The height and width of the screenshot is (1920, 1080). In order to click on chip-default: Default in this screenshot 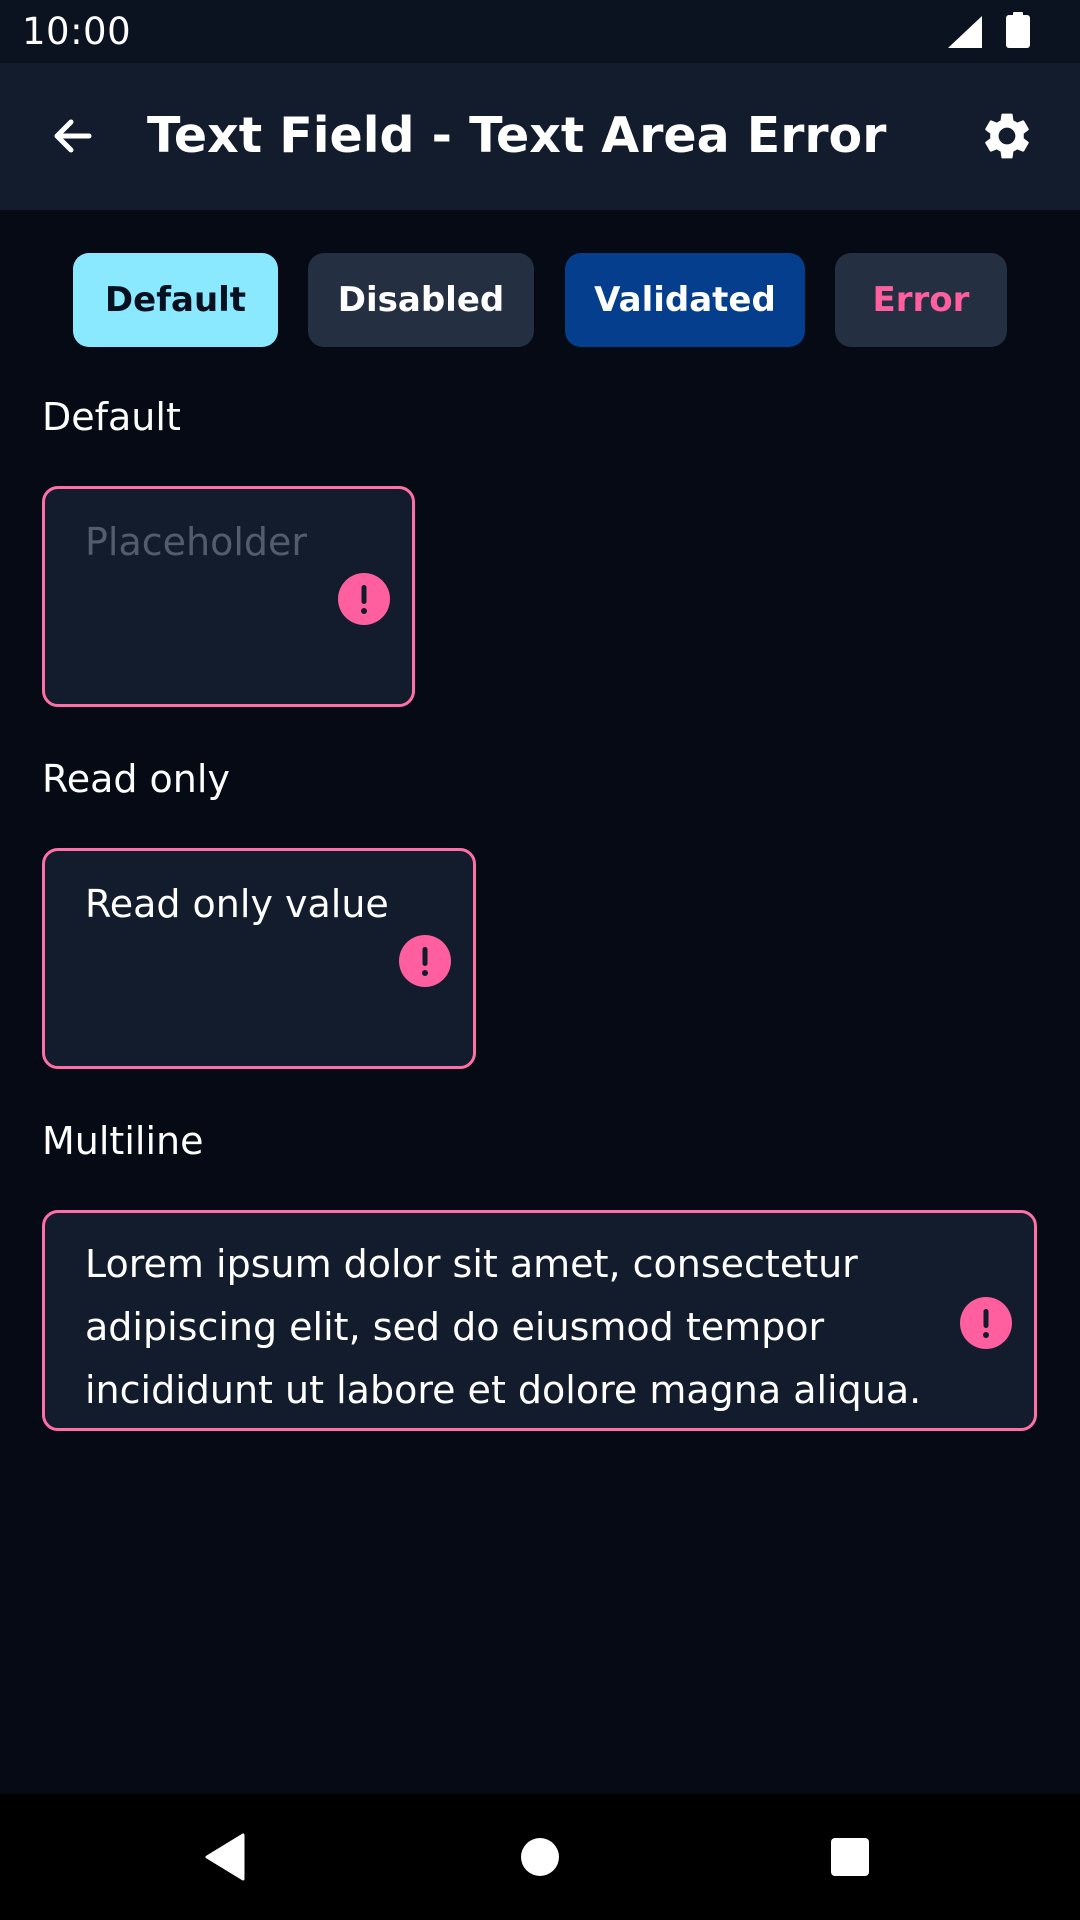, I will do `click(175, 300)`.